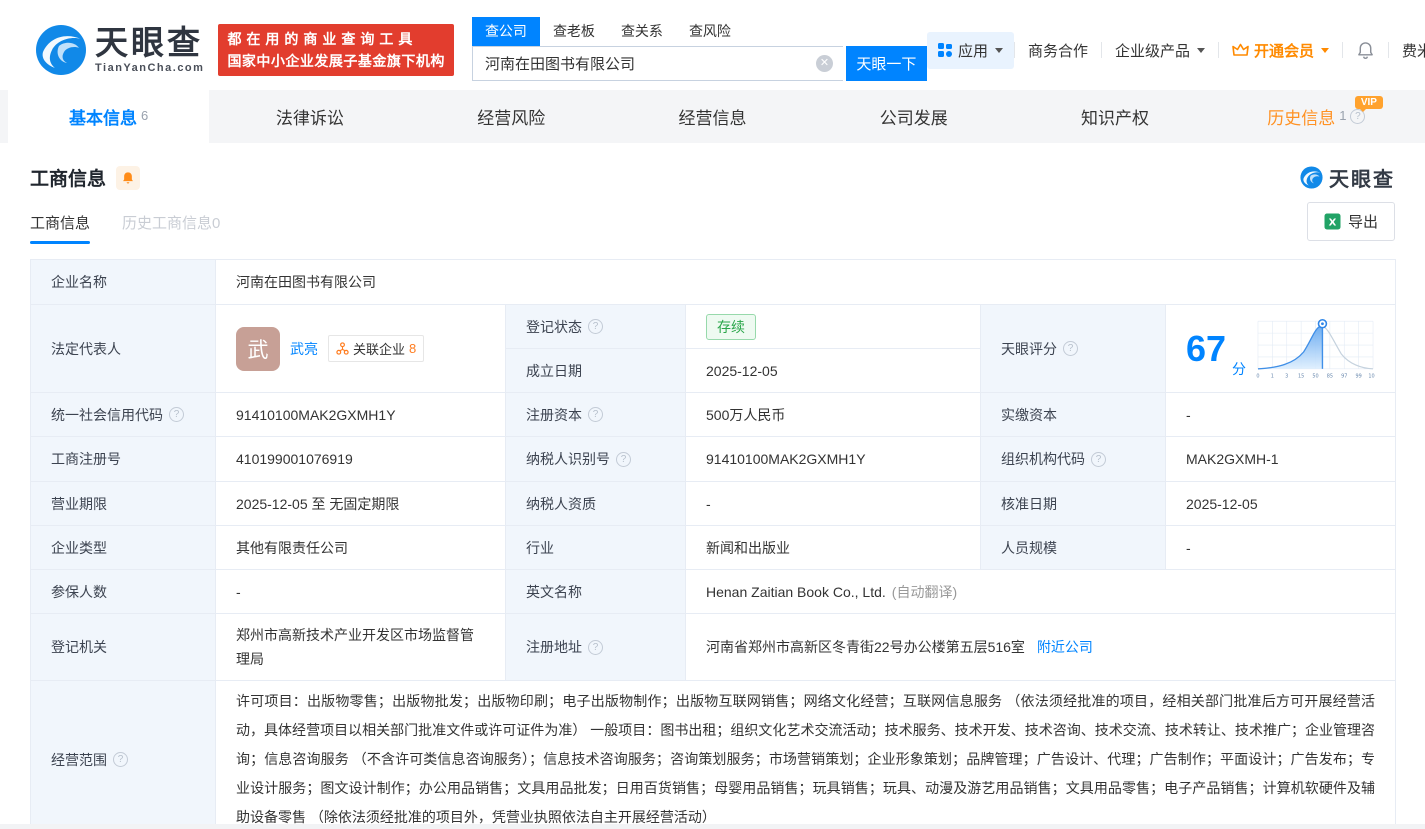  What do you see at coordinates (595, 459) in the screenshot?
I see `field-label-taxpayer-id: 纳税人识别号?` at bounding box center [595, 459].